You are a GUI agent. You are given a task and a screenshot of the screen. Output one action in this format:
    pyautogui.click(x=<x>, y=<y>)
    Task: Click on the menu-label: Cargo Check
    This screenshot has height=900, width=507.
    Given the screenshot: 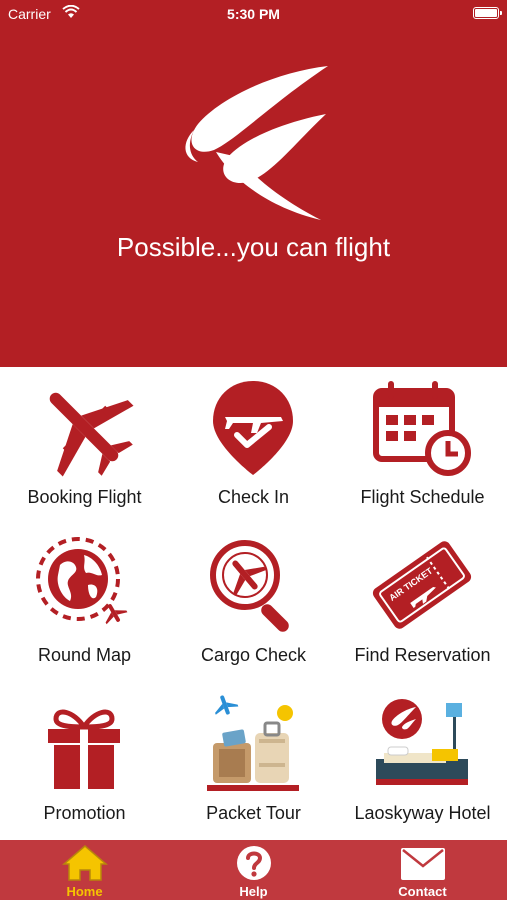 What is the action you would take?
    pyautogui.click(x=253, y=655)
    